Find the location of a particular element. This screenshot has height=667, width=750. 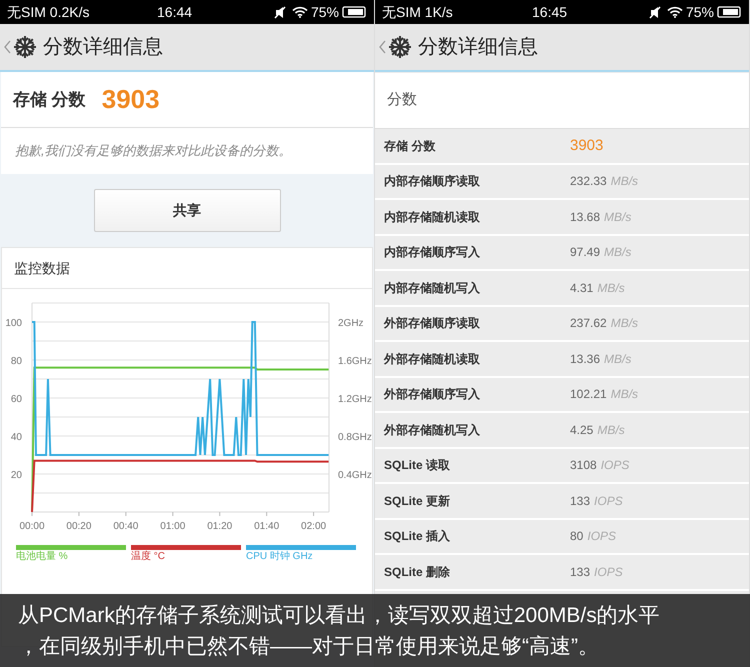

note-text: 抱歉,我们没有足够的数据来对比此设备的分数。 is located at coordinates (153, 151).